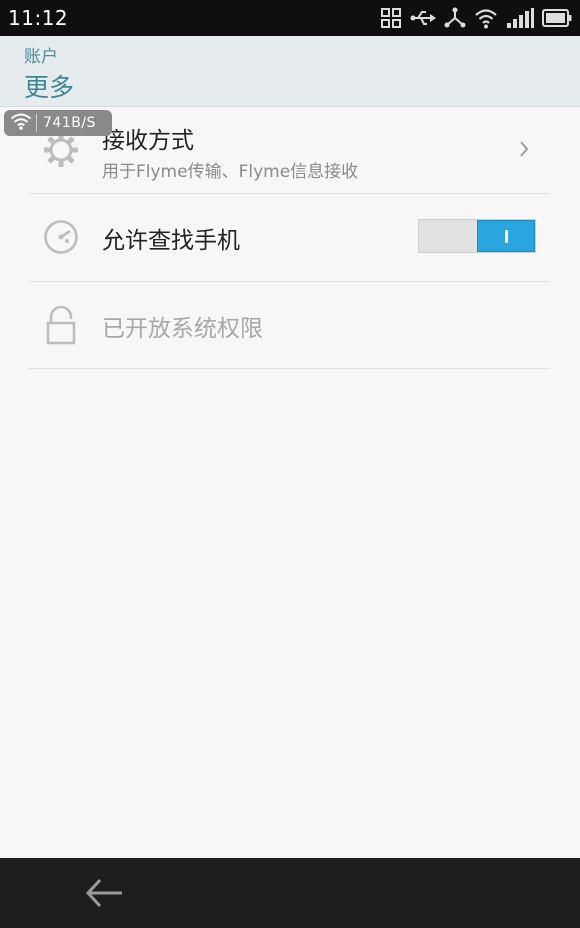  Describe the element at coordinates (391, 18) in the screenshot. I see `screenshot-icon` at that location.